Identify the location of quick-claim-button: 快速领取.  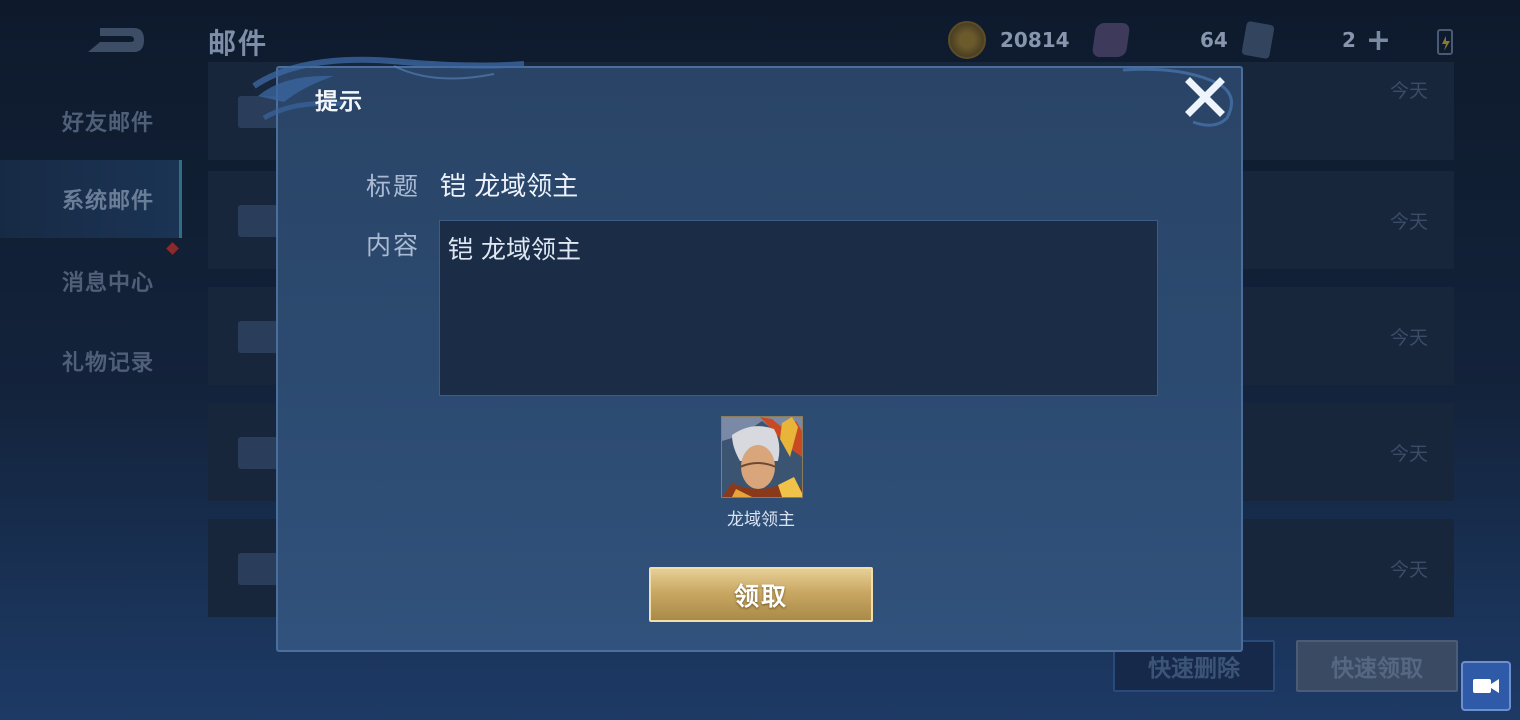
(1377, 666).